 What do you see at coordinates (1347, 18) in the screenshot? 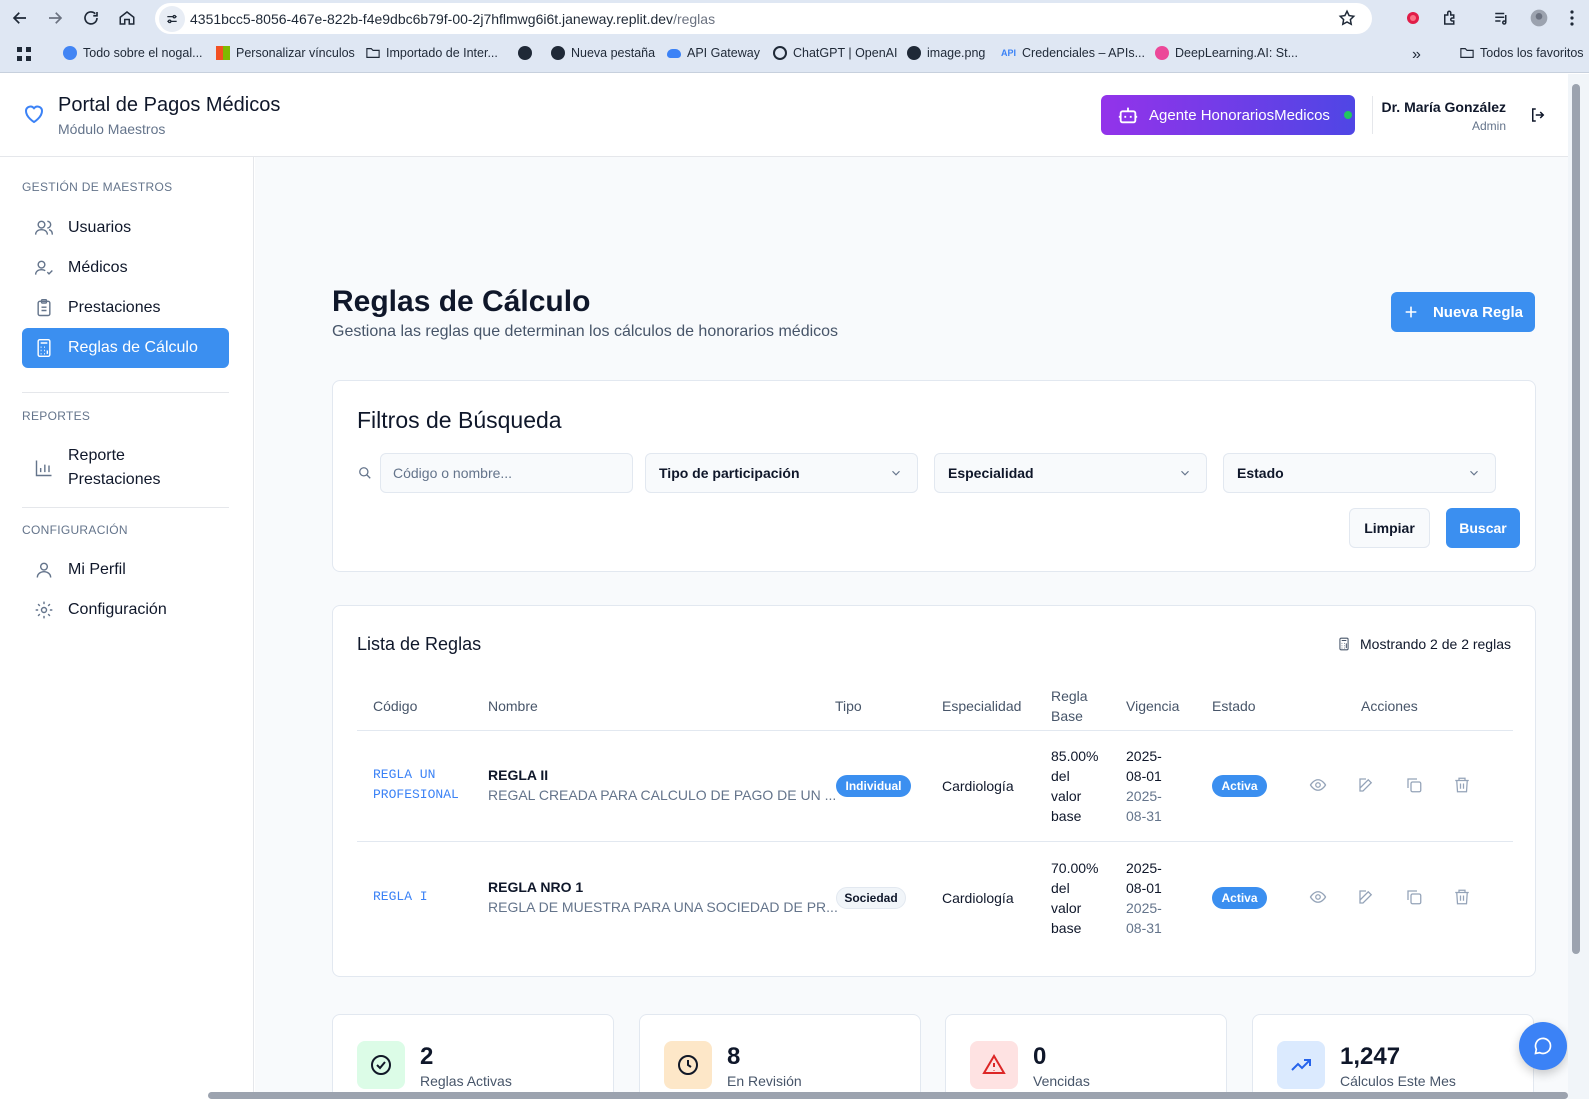
I see `bookmark-star-icon` at bounding box center [1347, 18].